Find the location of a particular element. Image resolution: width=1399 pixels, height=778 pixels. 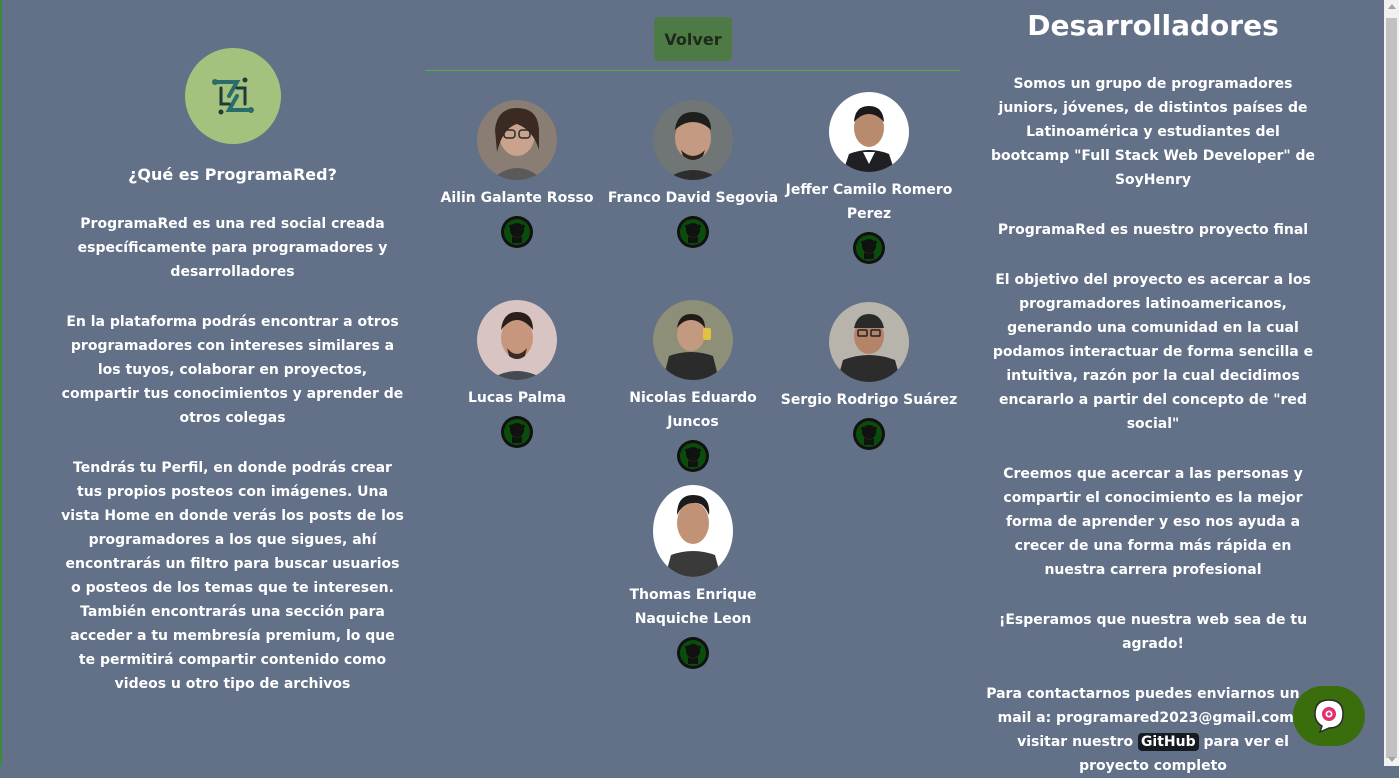

scroll-up-arrow-icon is located at coordinates (1392, 6).